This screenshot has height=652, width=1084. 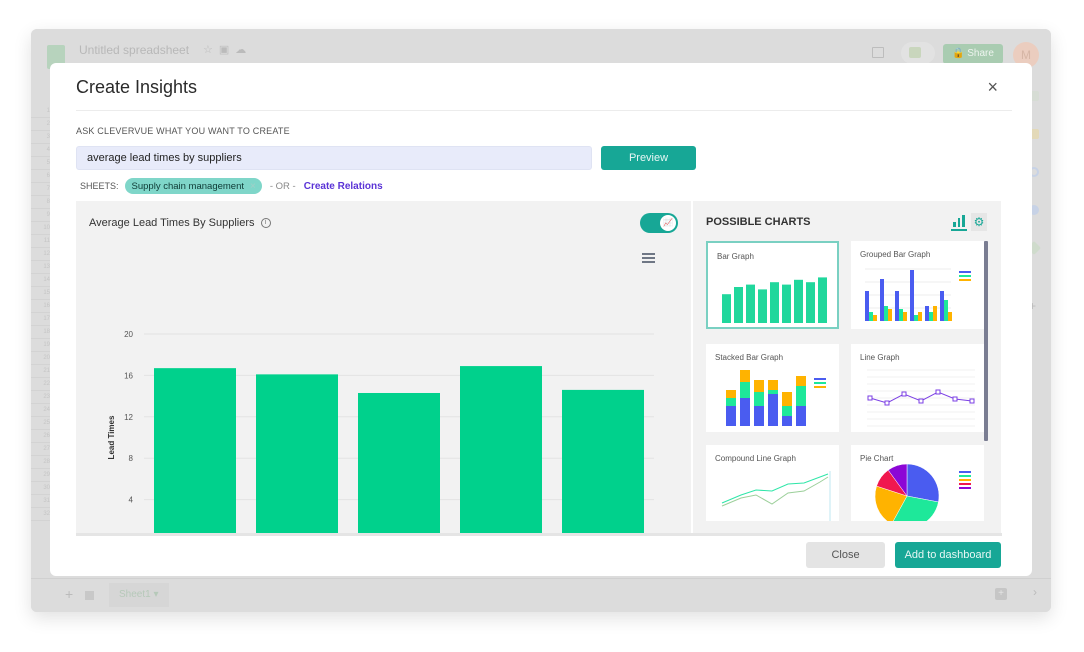 What do you see at coordinates (111, 437) in the screenshot?
I see `y-axis-label: Lead Times` at bounding box center [111, 437].